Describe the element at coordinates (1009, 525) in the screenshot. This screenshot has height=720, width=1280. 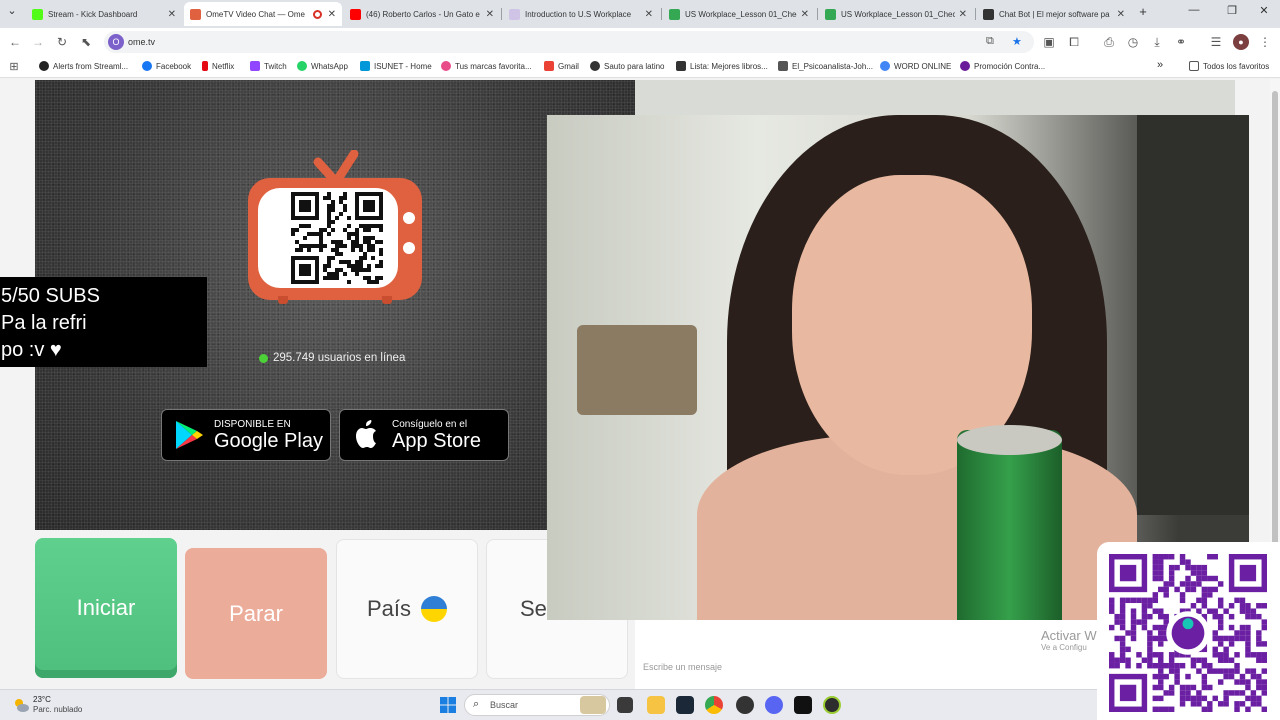
I see `soda-can` at that location.